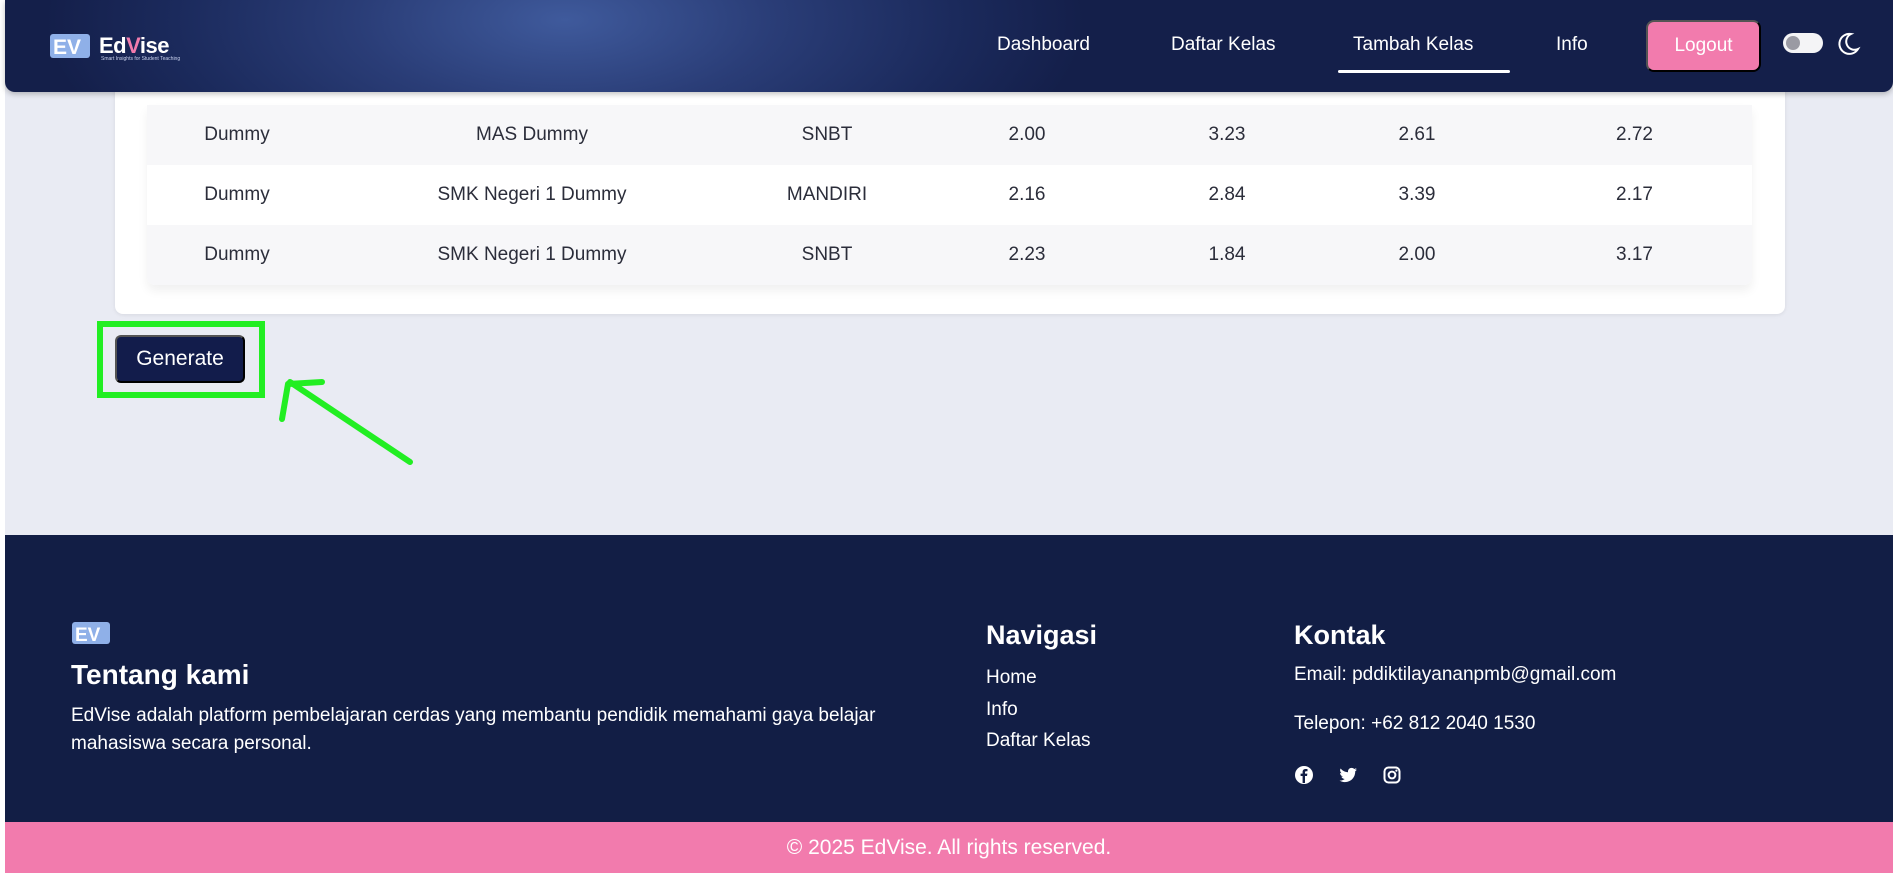  Describe the element at coordinates (1417, 134) in the screenshot. I see `table-cell: 2.61` at that location.